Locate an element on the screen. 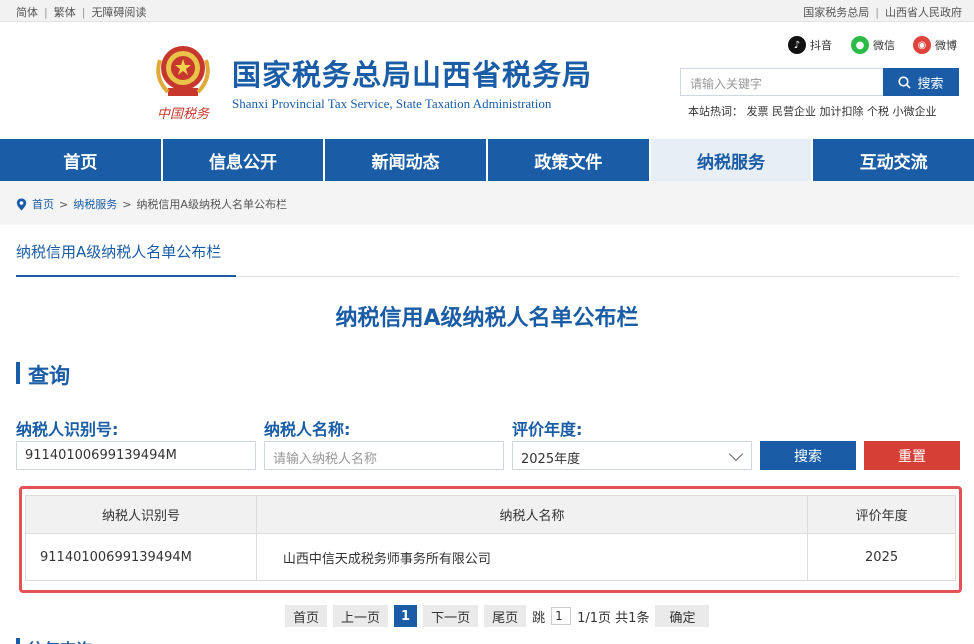 This screenshot has height=644, width=974. header-taxpayer-name: 纳税人名称 is located at coordinates (532, 514).